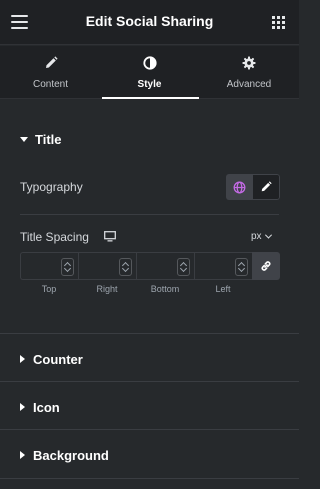 This screenshot has height=489, width=320. What do you see at coordinates (110, 236) in the screenshot?
I see `desktop-icon` at bounding box center [110, 236].